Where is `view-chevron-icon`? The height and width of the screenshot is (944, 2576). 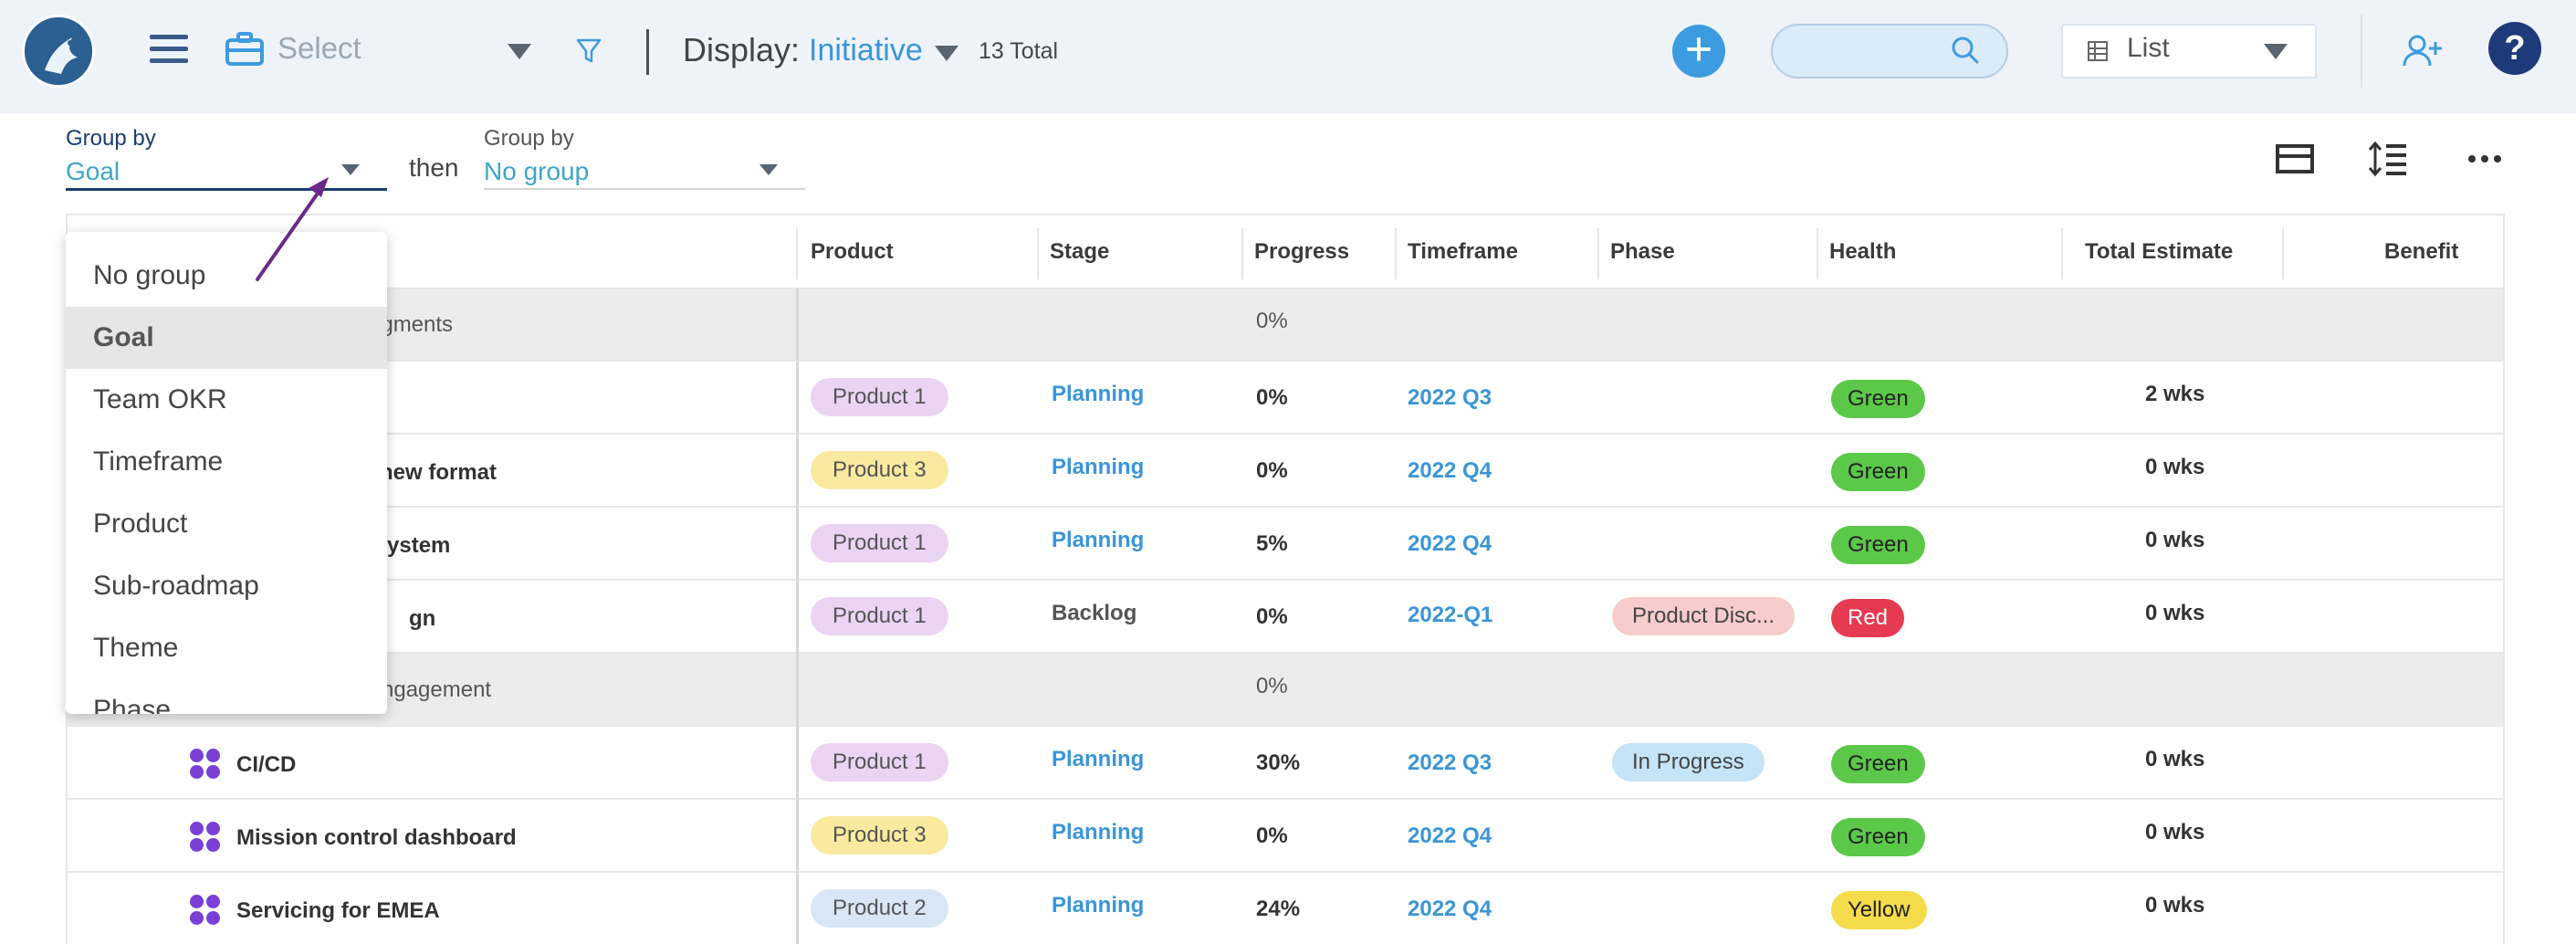
view-chevron-icon is located at coordinates (2276, 51).